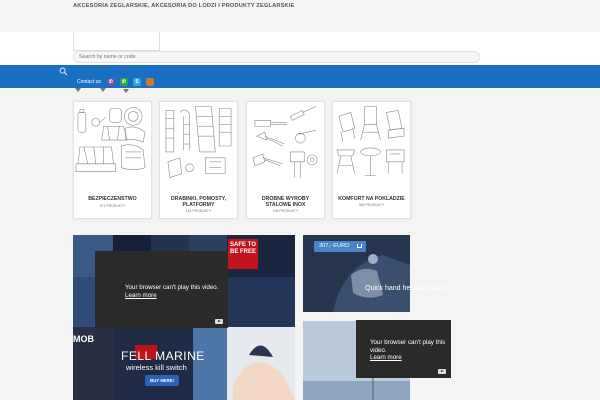 The height and width of the screenshot is (400, 600). What do you see at coordinates (63, 71) in the screenshot?
I see `search-icon` at bounding box center [63, 71].